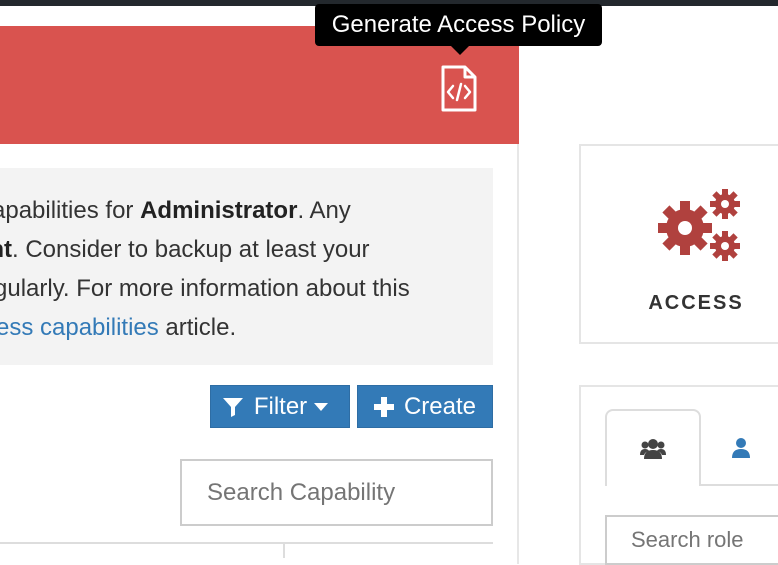 This screenshot has width=778, height=565. Describe the element at coordinates (440, 406) in the screenshot. I see `create-label: Create` at that location.